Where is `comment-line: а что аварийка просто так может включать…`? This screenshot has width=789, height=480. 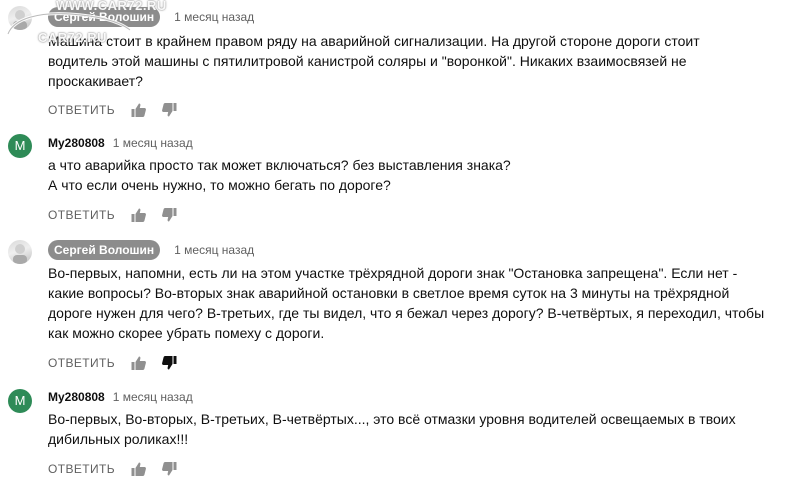
comment-line: а что аварийка просто так может включать… is located at coordinates (279, 165).